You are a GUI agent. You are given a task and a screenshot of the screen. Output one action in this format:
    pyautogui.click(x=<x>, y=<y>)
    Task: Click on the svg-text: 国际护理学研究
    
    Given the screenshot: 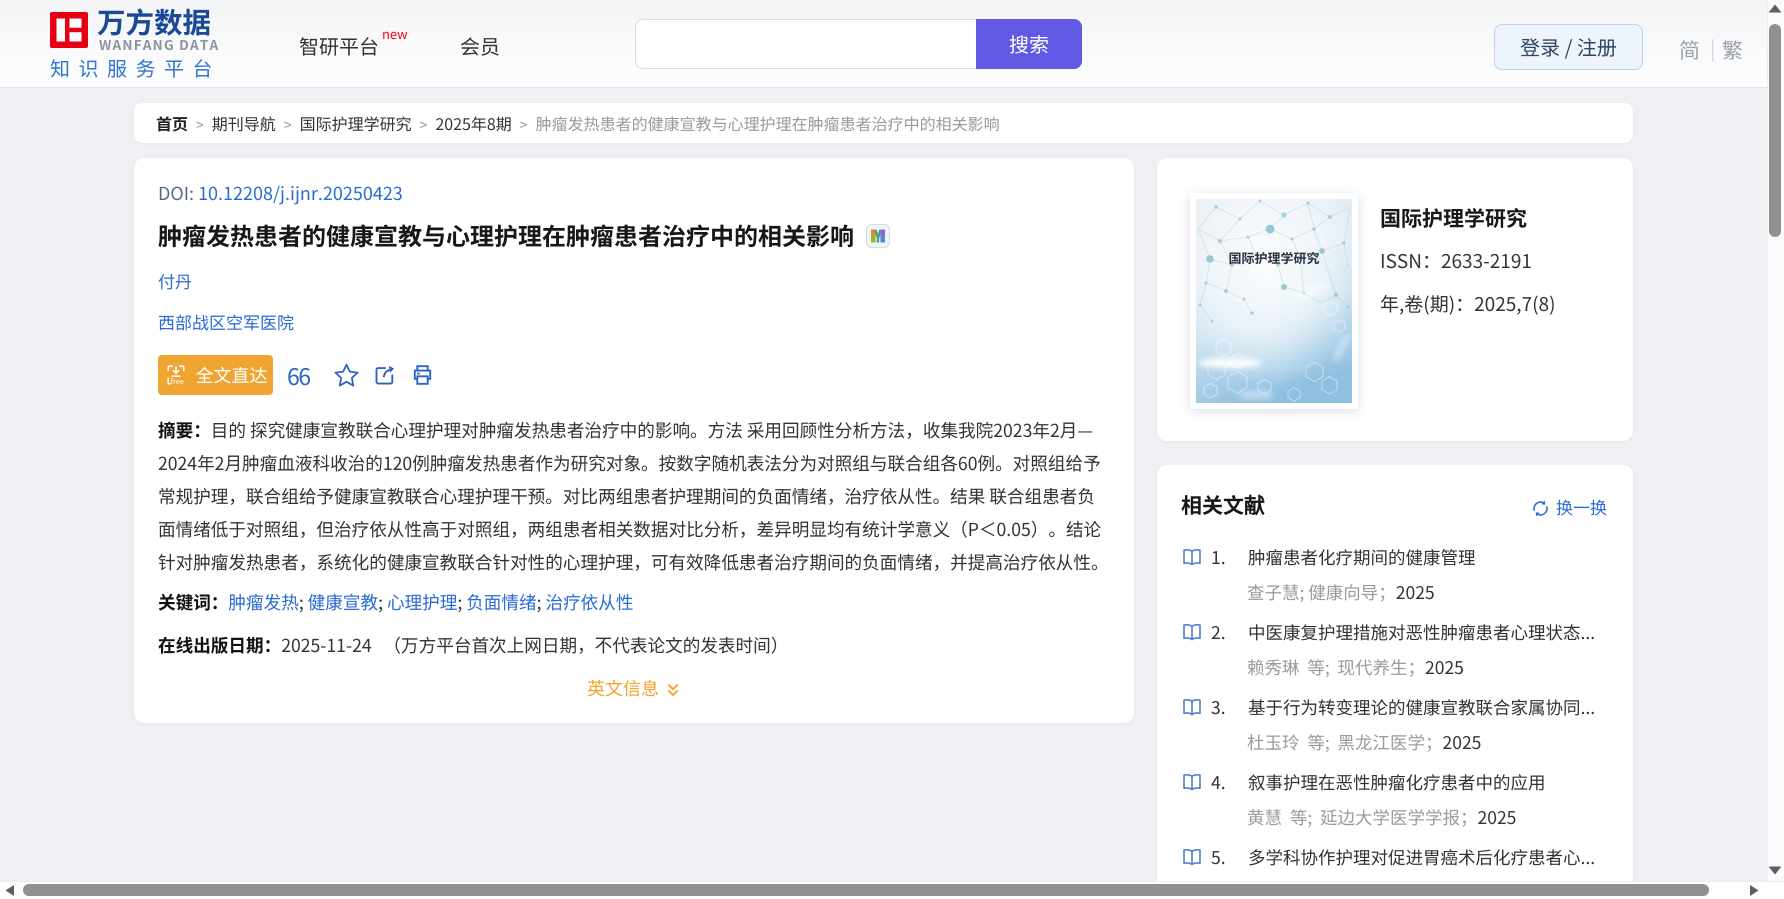 What is the action you would take?
    pyautogui.click(x=1273, y=257)
    